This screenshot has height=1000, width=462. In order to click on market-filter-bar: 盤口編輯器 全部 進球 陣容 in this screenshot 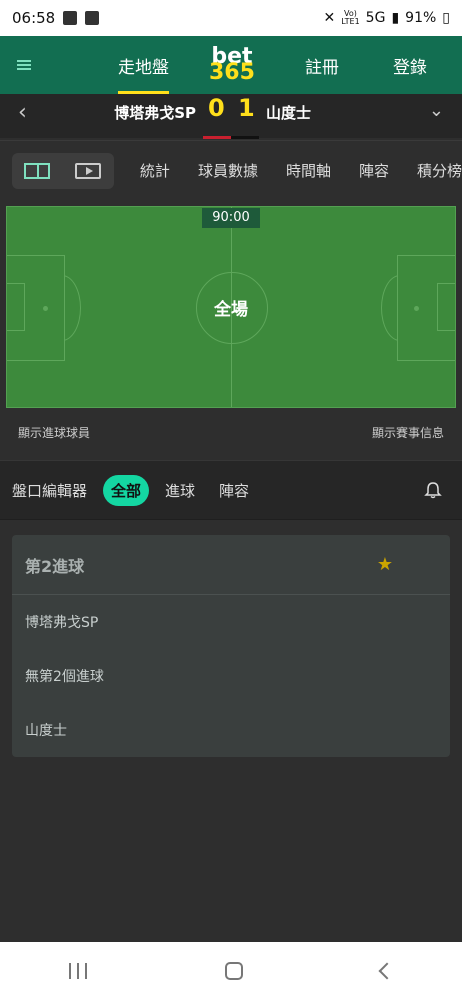, I will do `click(231, 490)`.